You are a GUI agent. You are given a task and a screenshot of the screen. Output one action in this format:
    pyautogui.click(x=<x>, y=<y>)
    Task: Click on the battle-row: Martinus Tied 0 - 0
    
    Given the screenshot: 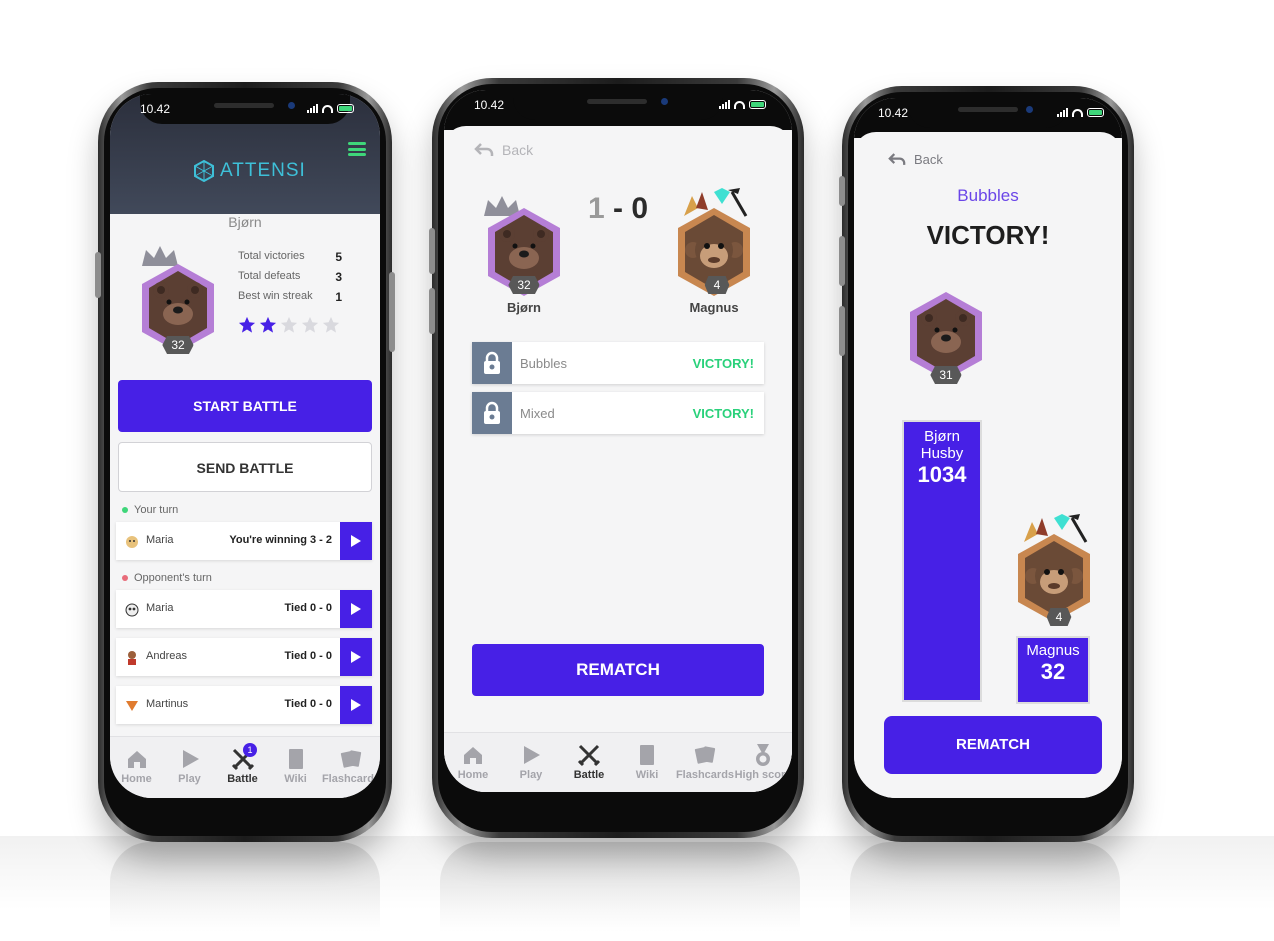 What is the action you would take?
    pyautogui.click(x=244, y=705)
    